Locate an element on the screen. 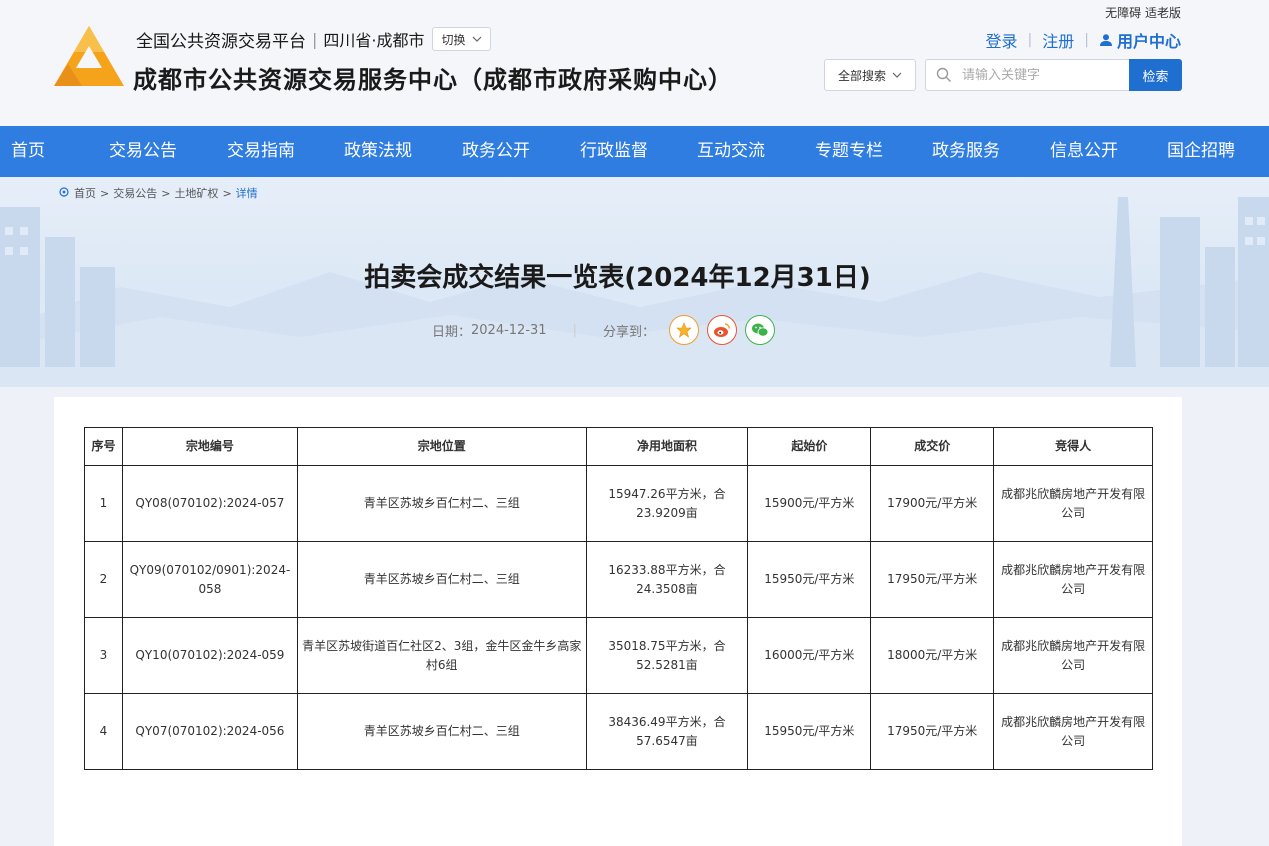  nav-item-interaction: 互动交流 is located at coordinates (731, 151).